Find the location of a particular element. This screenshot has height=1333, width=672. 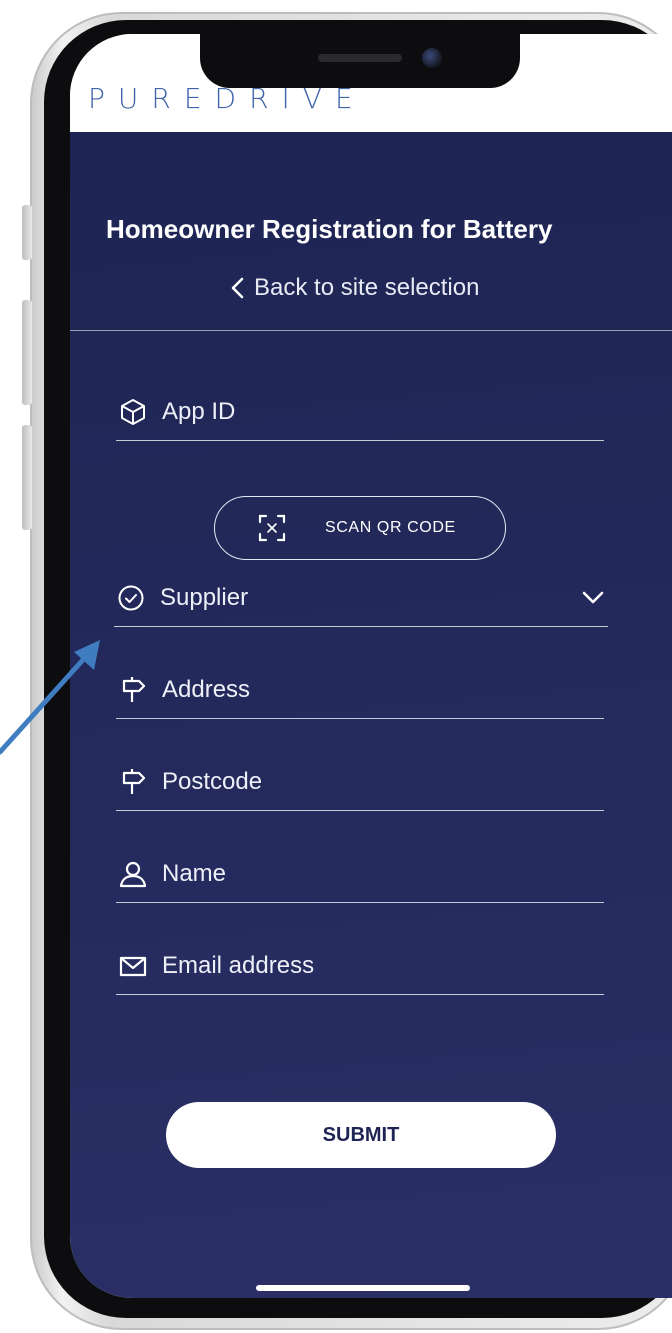

chevron-down-icon is located at coordinates (593, 597).